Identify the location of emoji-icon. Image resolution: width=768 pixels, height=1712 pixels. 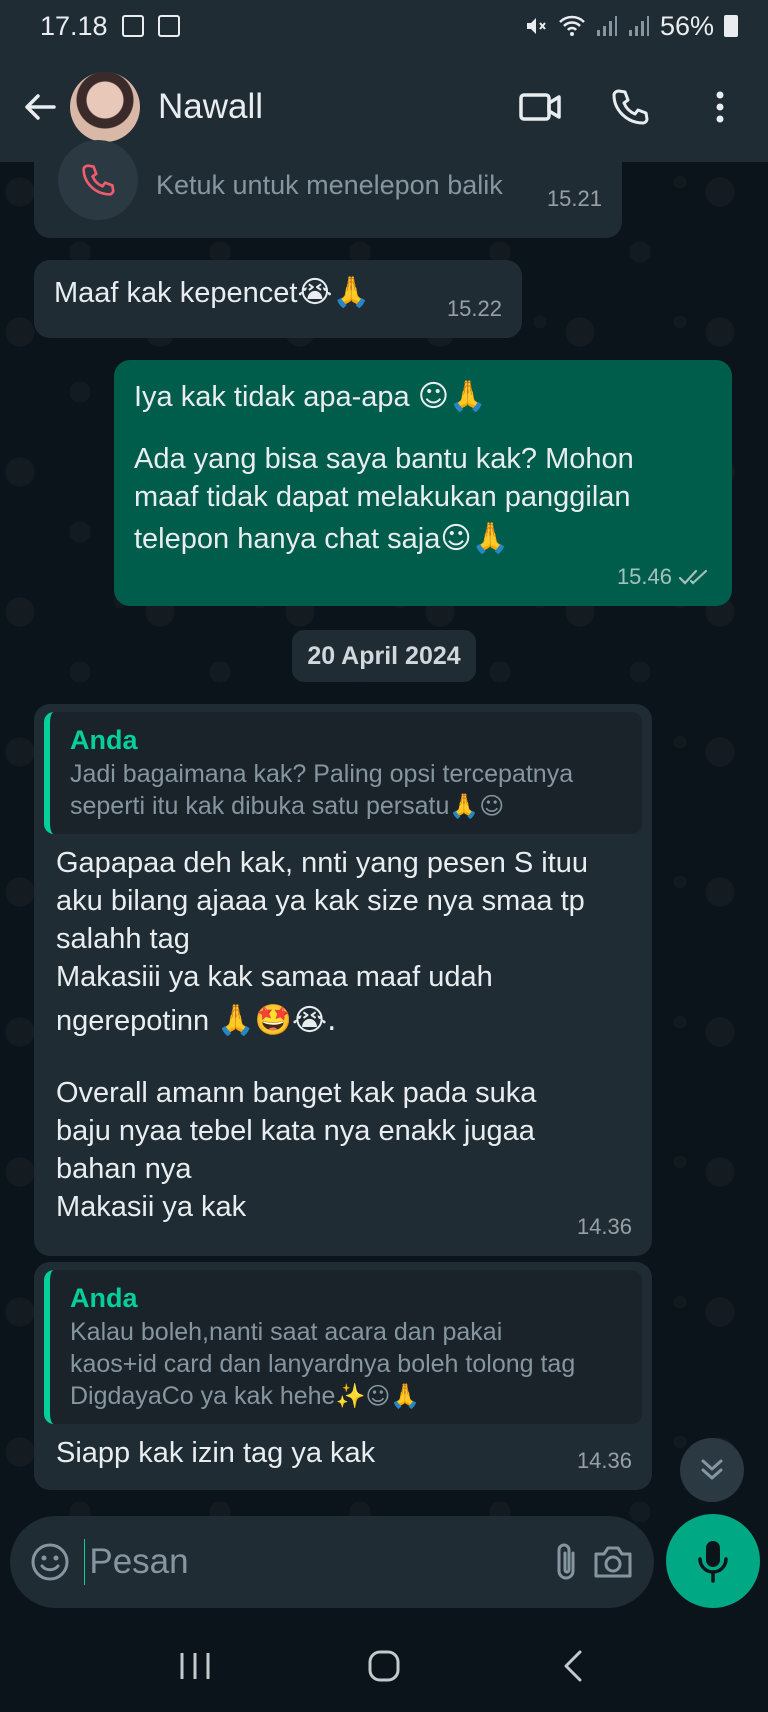
(50, 1562).